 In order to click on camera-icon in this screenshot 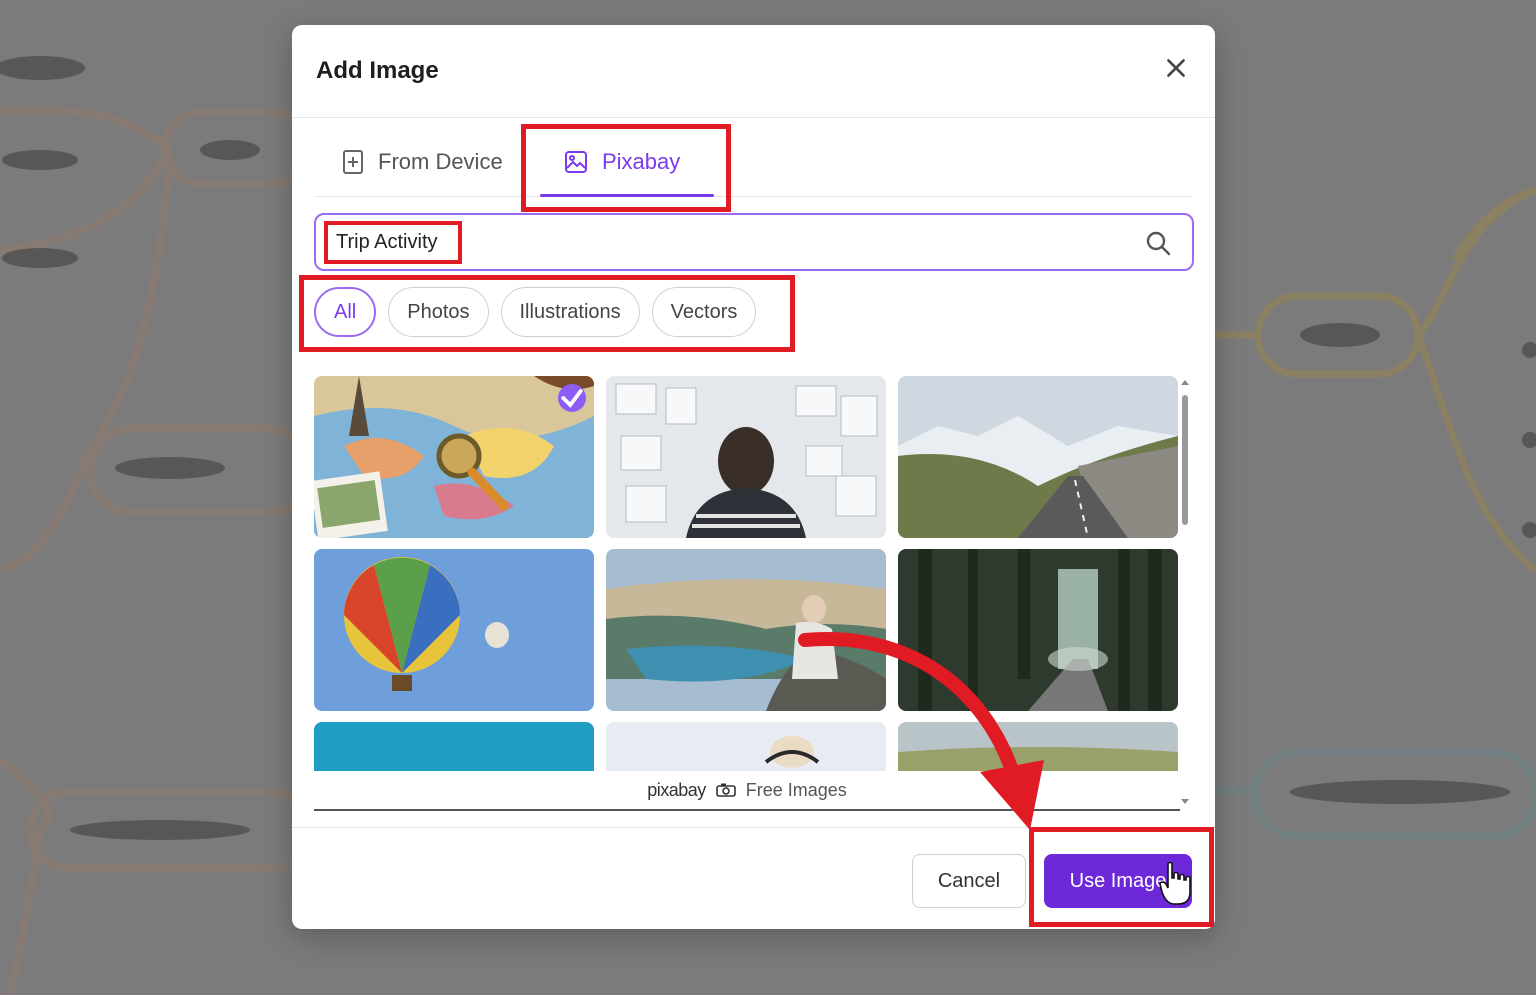, I will do `click(725, 790)`.